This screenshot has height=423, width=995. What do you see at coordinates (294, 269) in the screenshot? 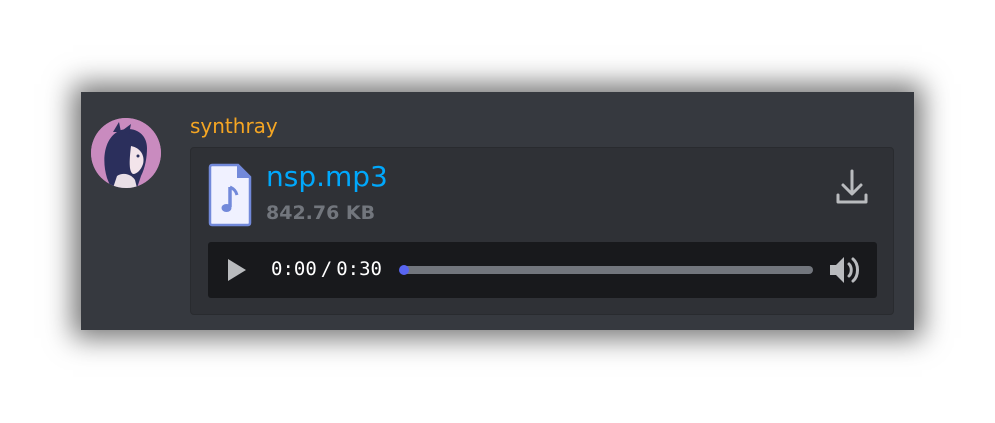
I see `current-time: 0:00` at bounding box center [294, 269].